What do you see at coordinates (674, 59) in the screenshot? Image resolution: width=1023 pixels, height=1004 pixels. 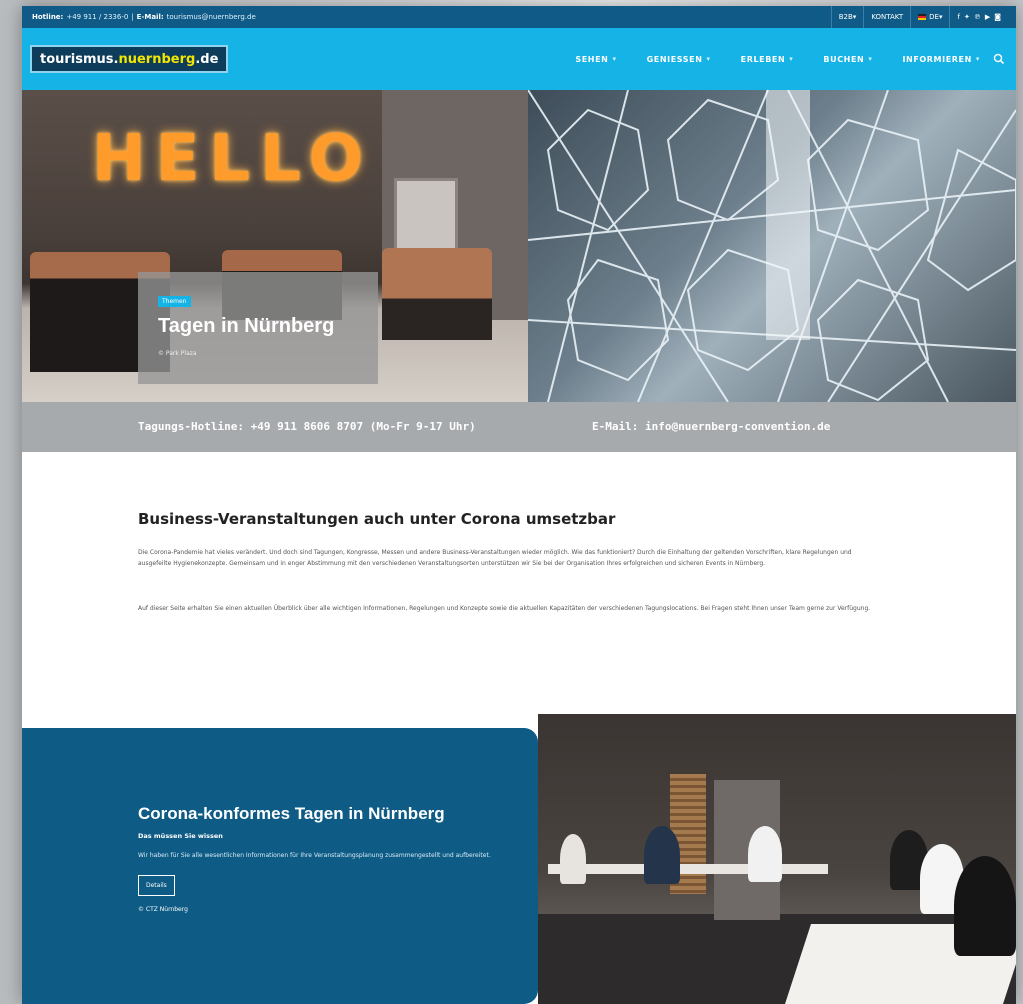 I see `menu-item-label: GENIESSEN` at bounding box center [674, 59].